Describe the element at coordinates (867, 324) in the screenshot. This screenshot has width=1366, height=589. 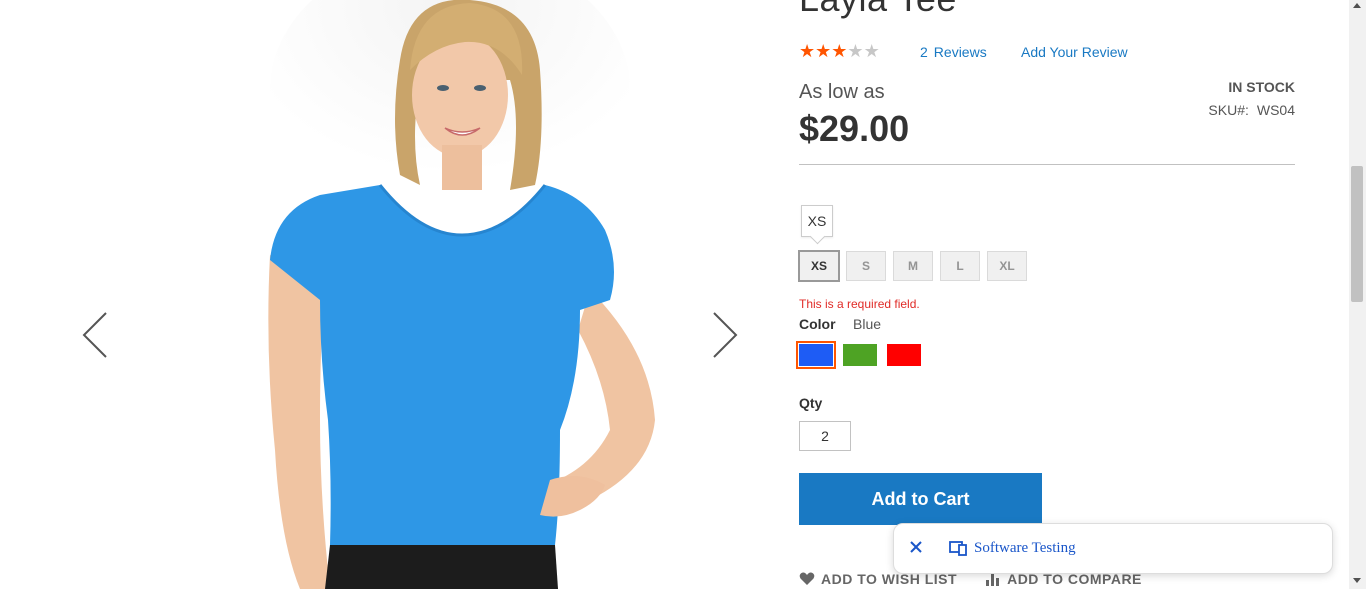
I see `color-selected-value: Blue` at that location.